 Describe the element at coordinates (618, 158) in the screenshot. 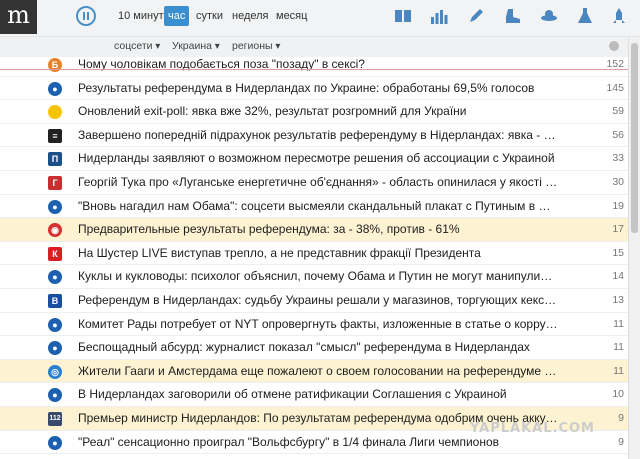

I see `news-count: 33` at that location.